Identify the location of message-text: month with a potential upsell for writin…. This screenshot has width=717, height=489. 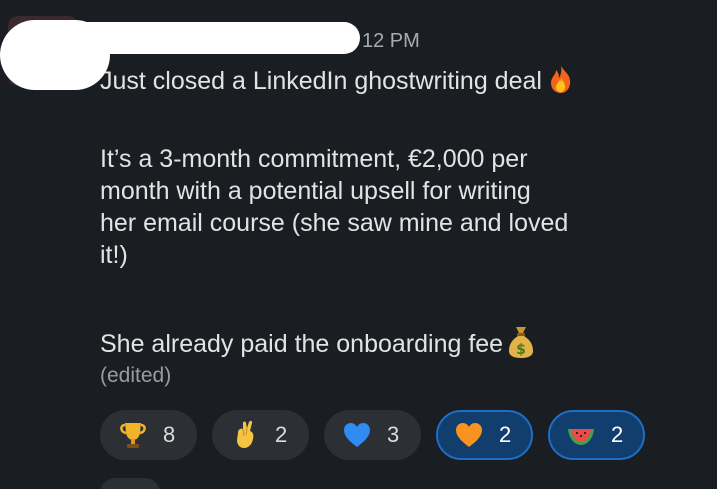
(315, 191).